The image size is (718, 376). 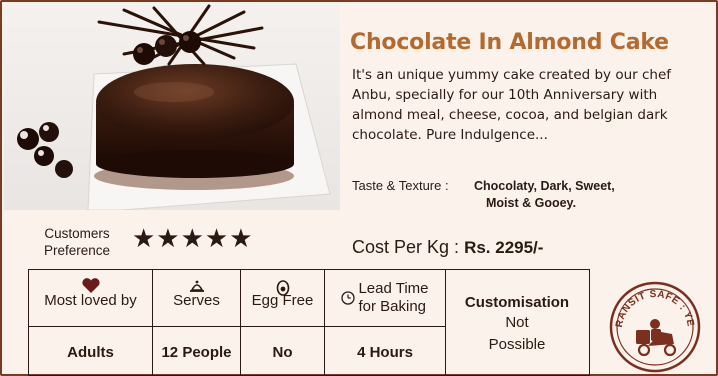 I want to click on heart-icon, so click(x=90, y=281).